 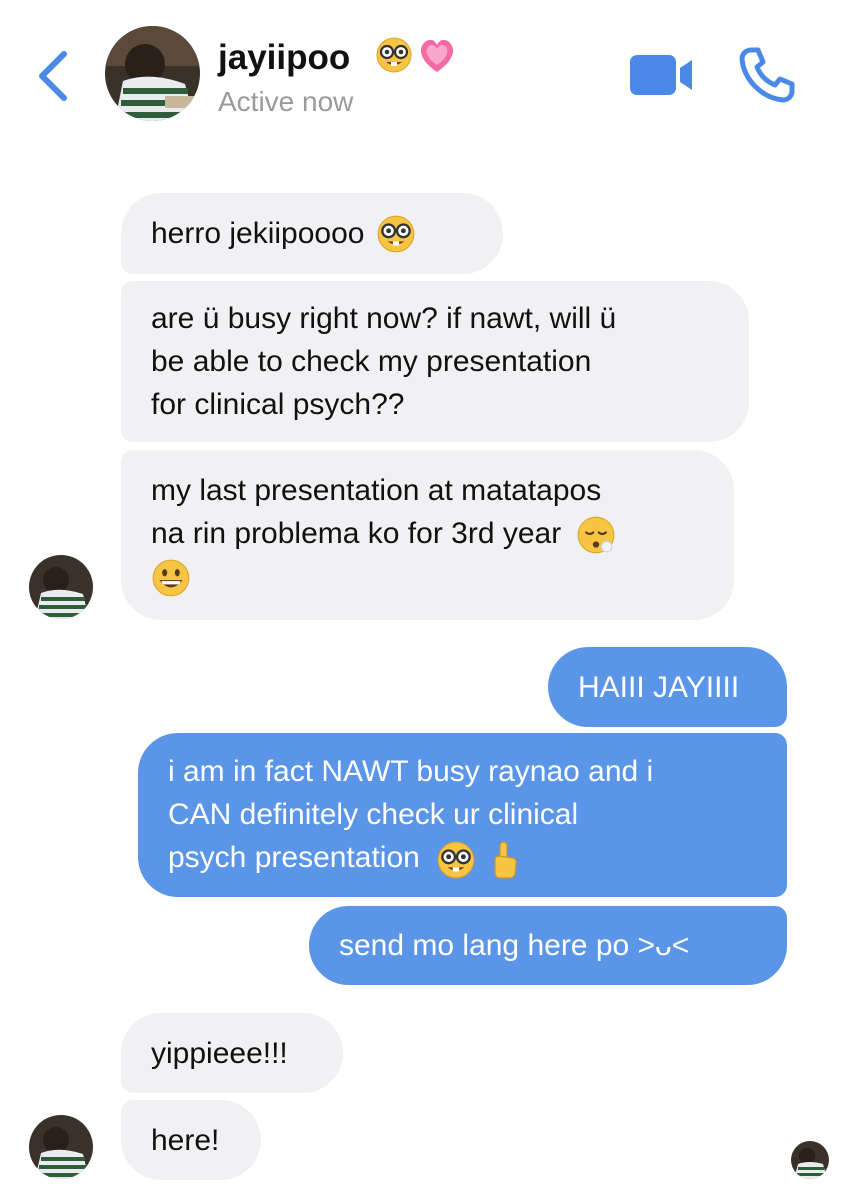 What do you see at coordinates (383, 576) in the screenshot?
I see `message-line-with-emoji` at bounding box center [383, 576].